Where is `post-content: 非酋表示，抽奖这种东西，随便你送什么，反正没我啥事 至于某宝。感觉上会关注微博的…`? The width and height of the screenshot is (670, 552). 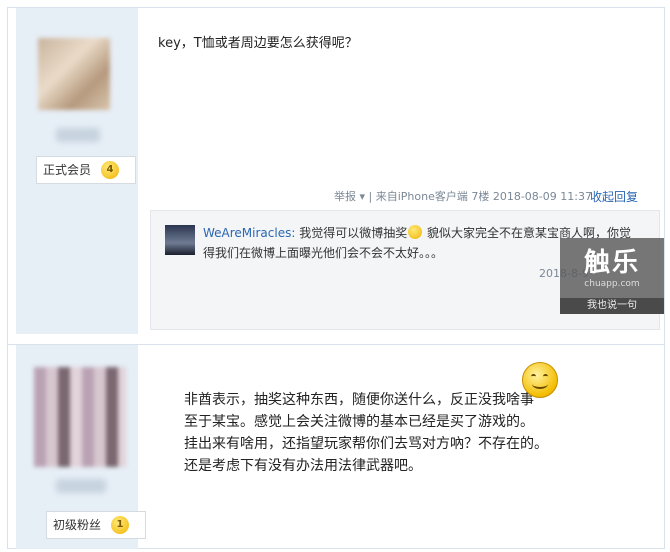
post-content: 非酋表示，抽奖这种东西，随便你送什么，反正没我啥事 至于某宝。感觉上会关注微博的… is located at coordinates (366, 433).